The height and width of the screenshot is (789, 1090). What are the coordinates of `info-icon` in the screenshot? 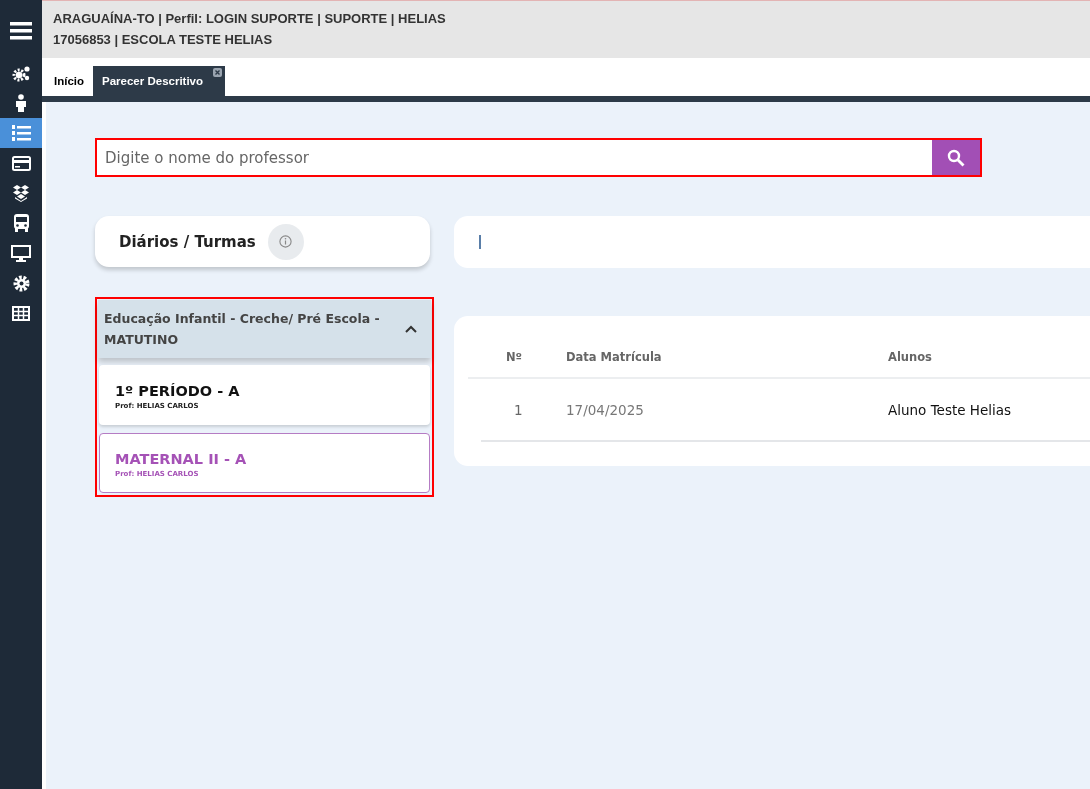 It's located at (286, 241).